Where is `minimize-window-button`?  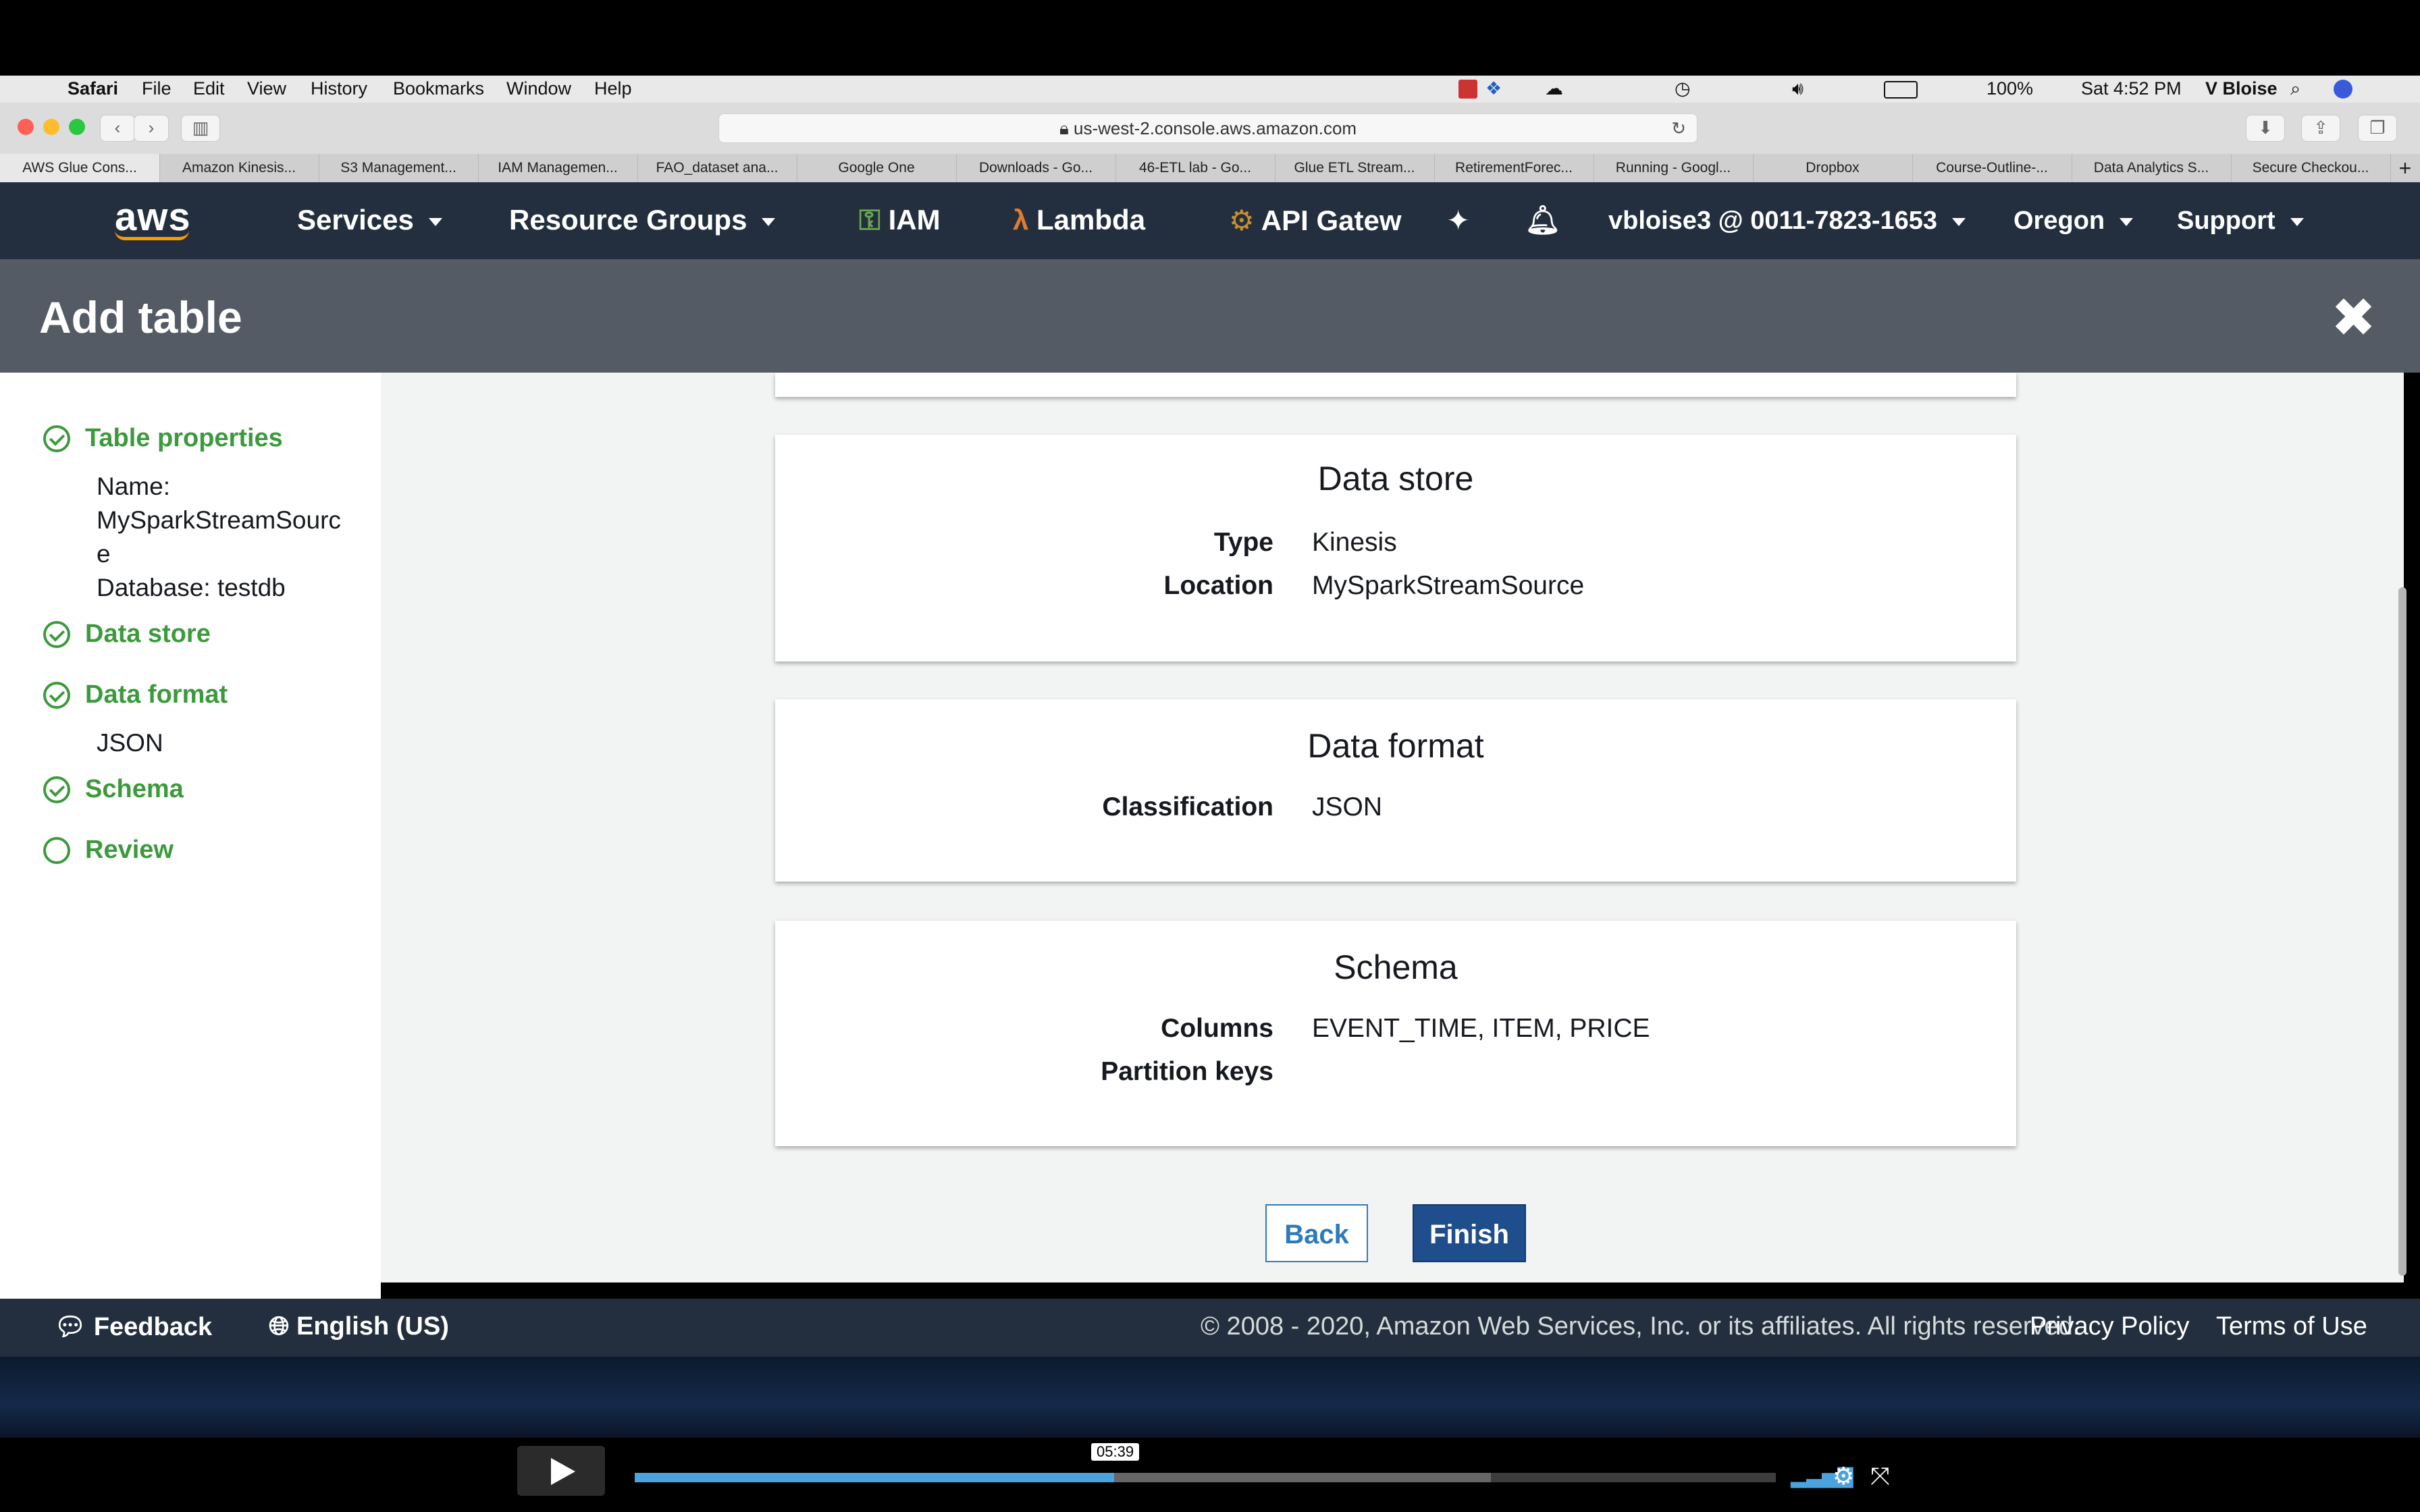
minimize-window-button is located at coordinates (51, 127).